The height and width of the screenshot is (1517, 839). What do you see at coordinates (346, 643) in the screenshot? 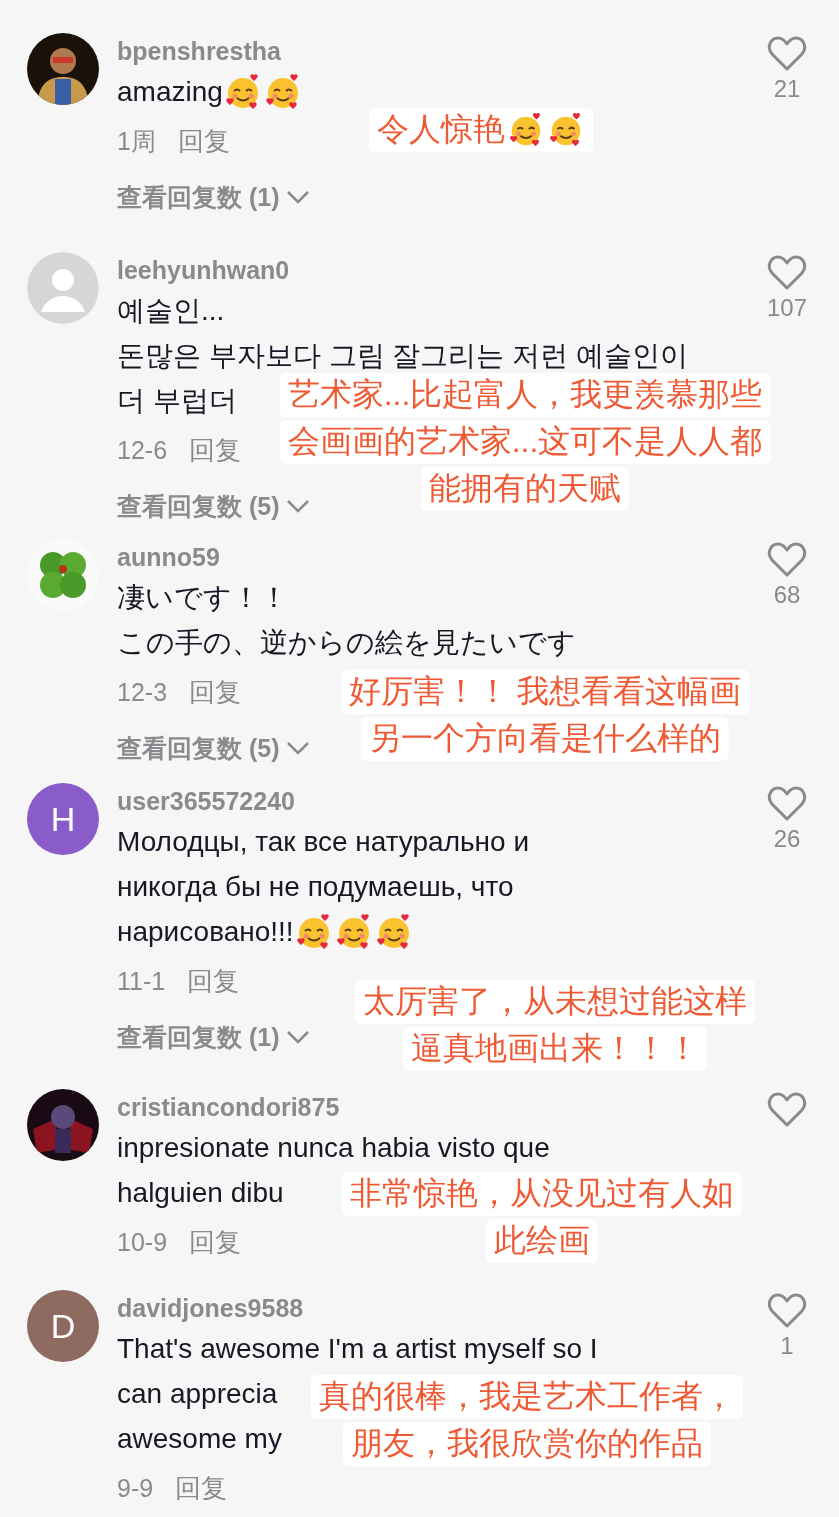
I see `comment-text: この手の、逆からの絵を見たいです` at bounding box center [346, 643].